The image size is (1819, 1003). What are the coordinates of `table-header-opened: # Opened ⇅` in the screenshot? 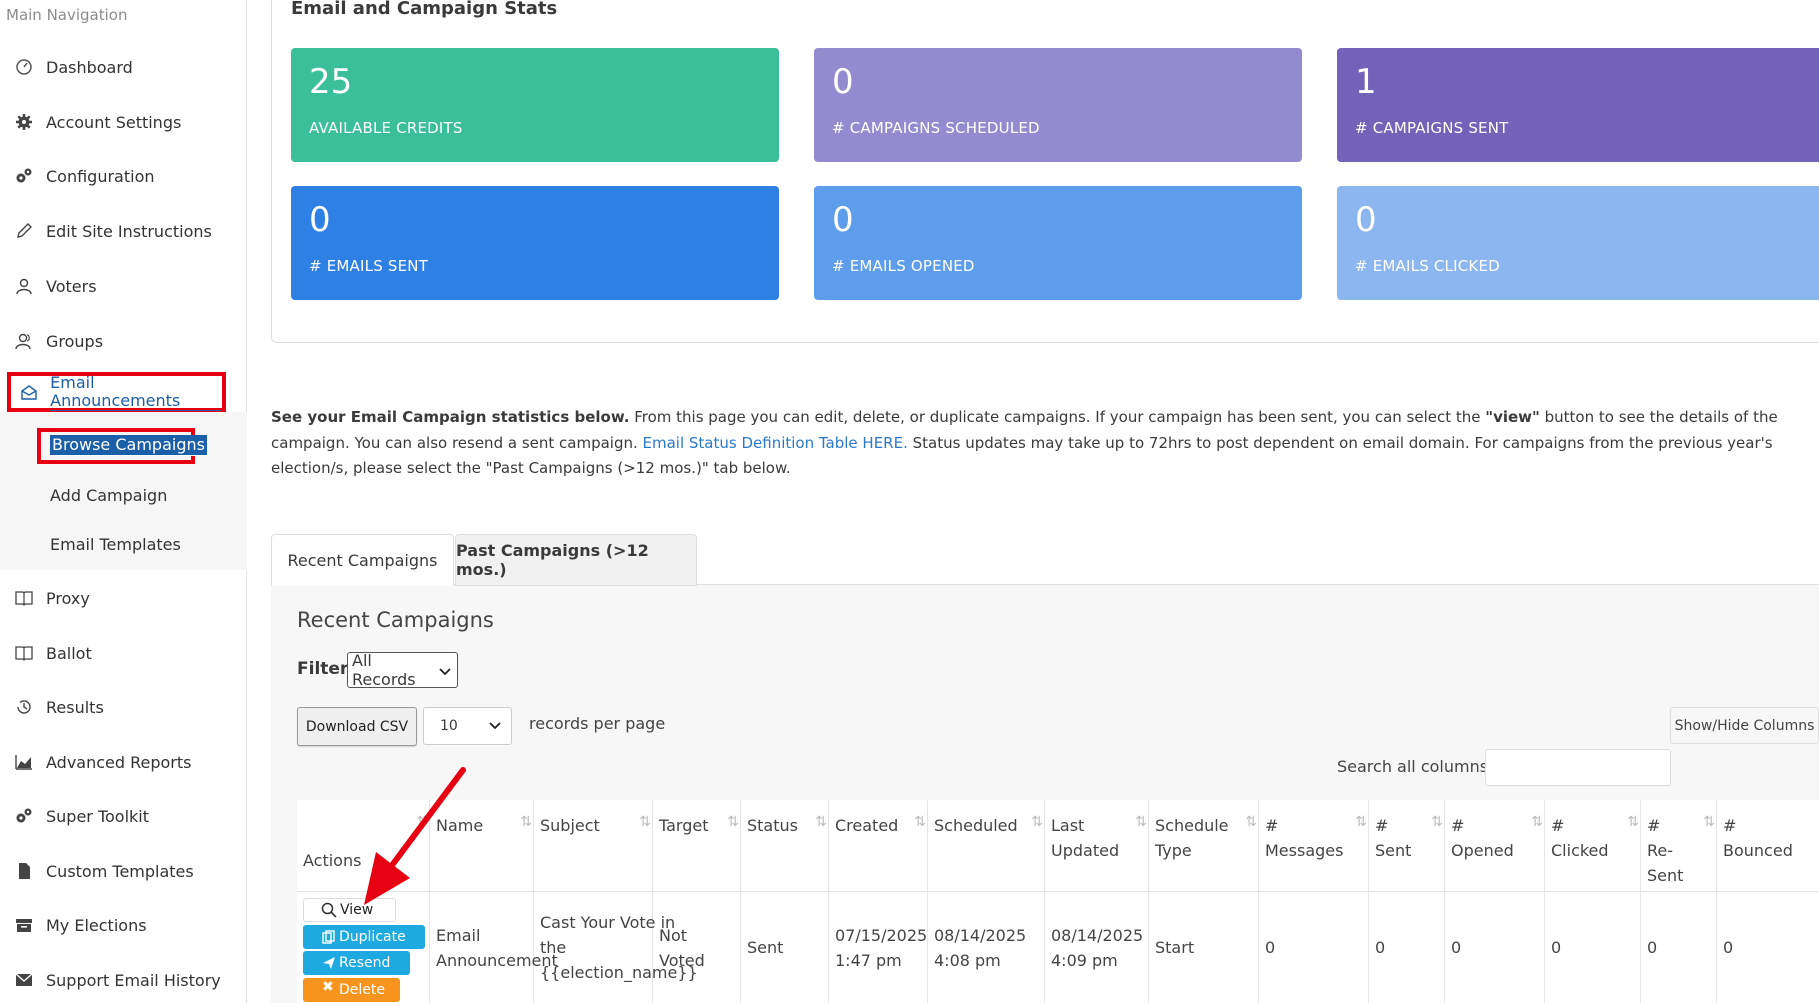 It's located at (1495, 846).